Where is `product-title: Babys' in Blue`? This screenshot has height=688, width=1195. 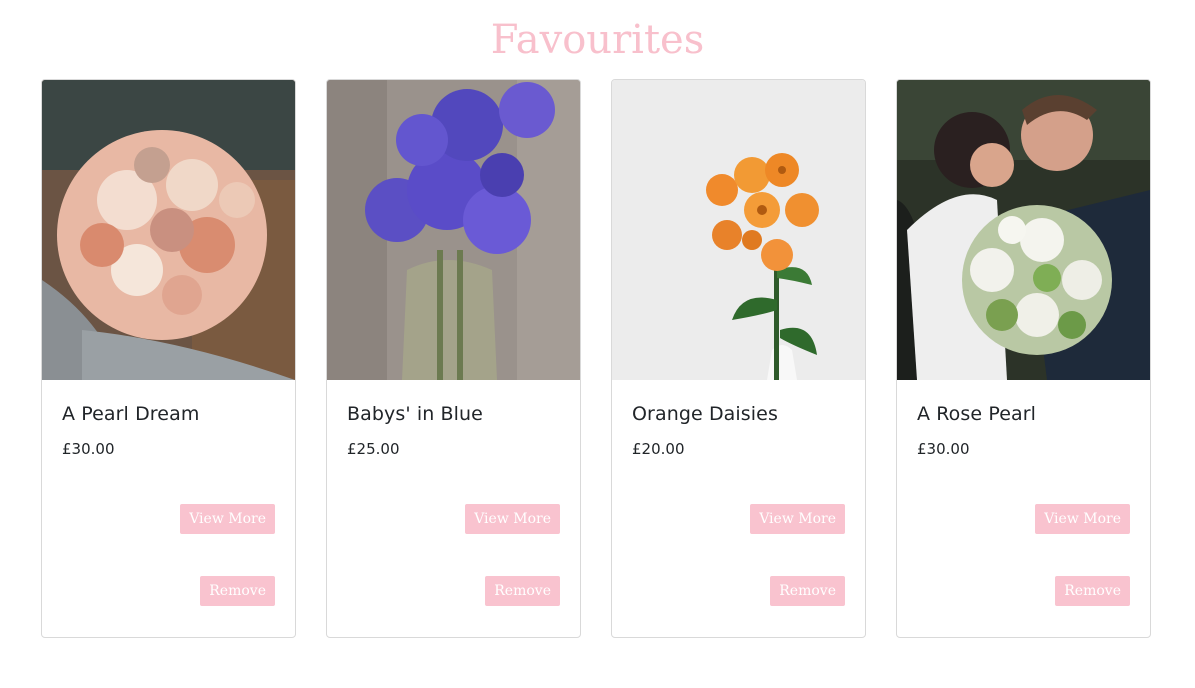
product-title: Babys' in Blue is located at coordinates (415, 414).